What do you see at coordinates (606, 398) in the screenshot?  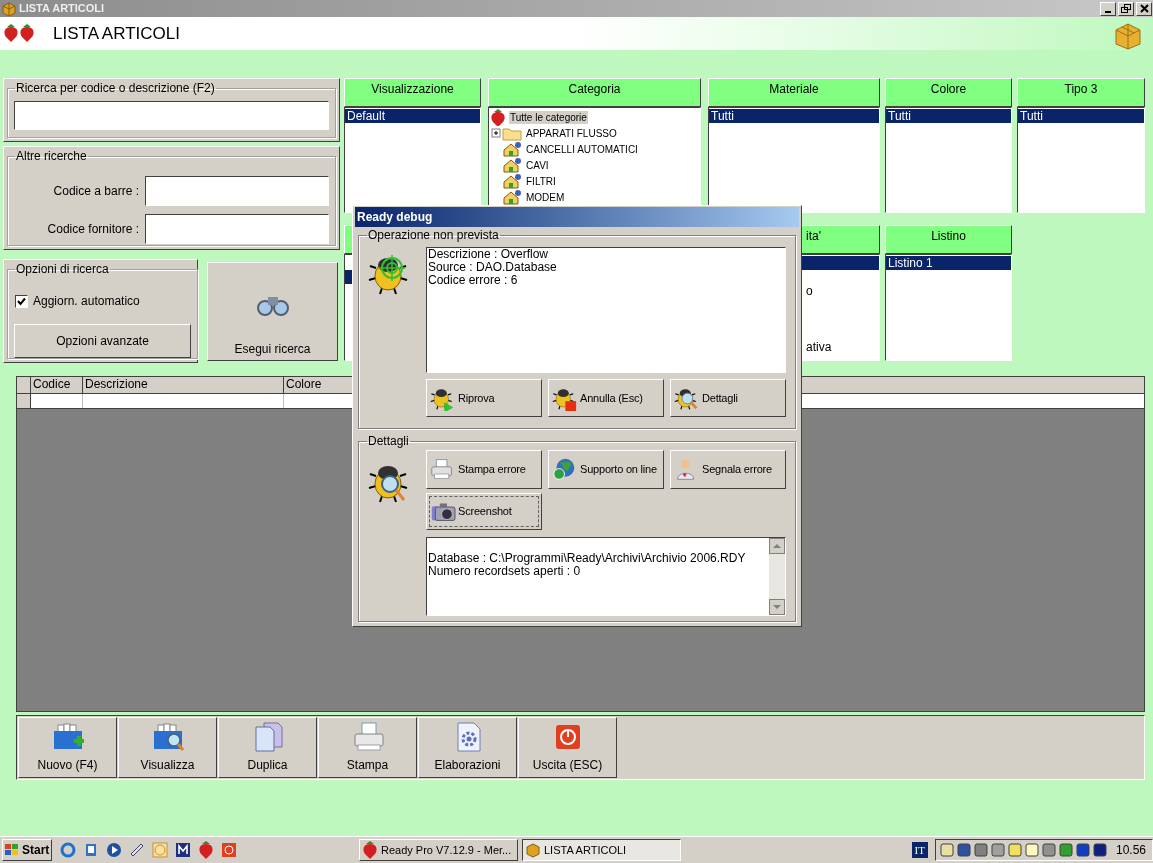 I see `dialog-button: Annulla (Esc)` at bounding box center [606, 398].